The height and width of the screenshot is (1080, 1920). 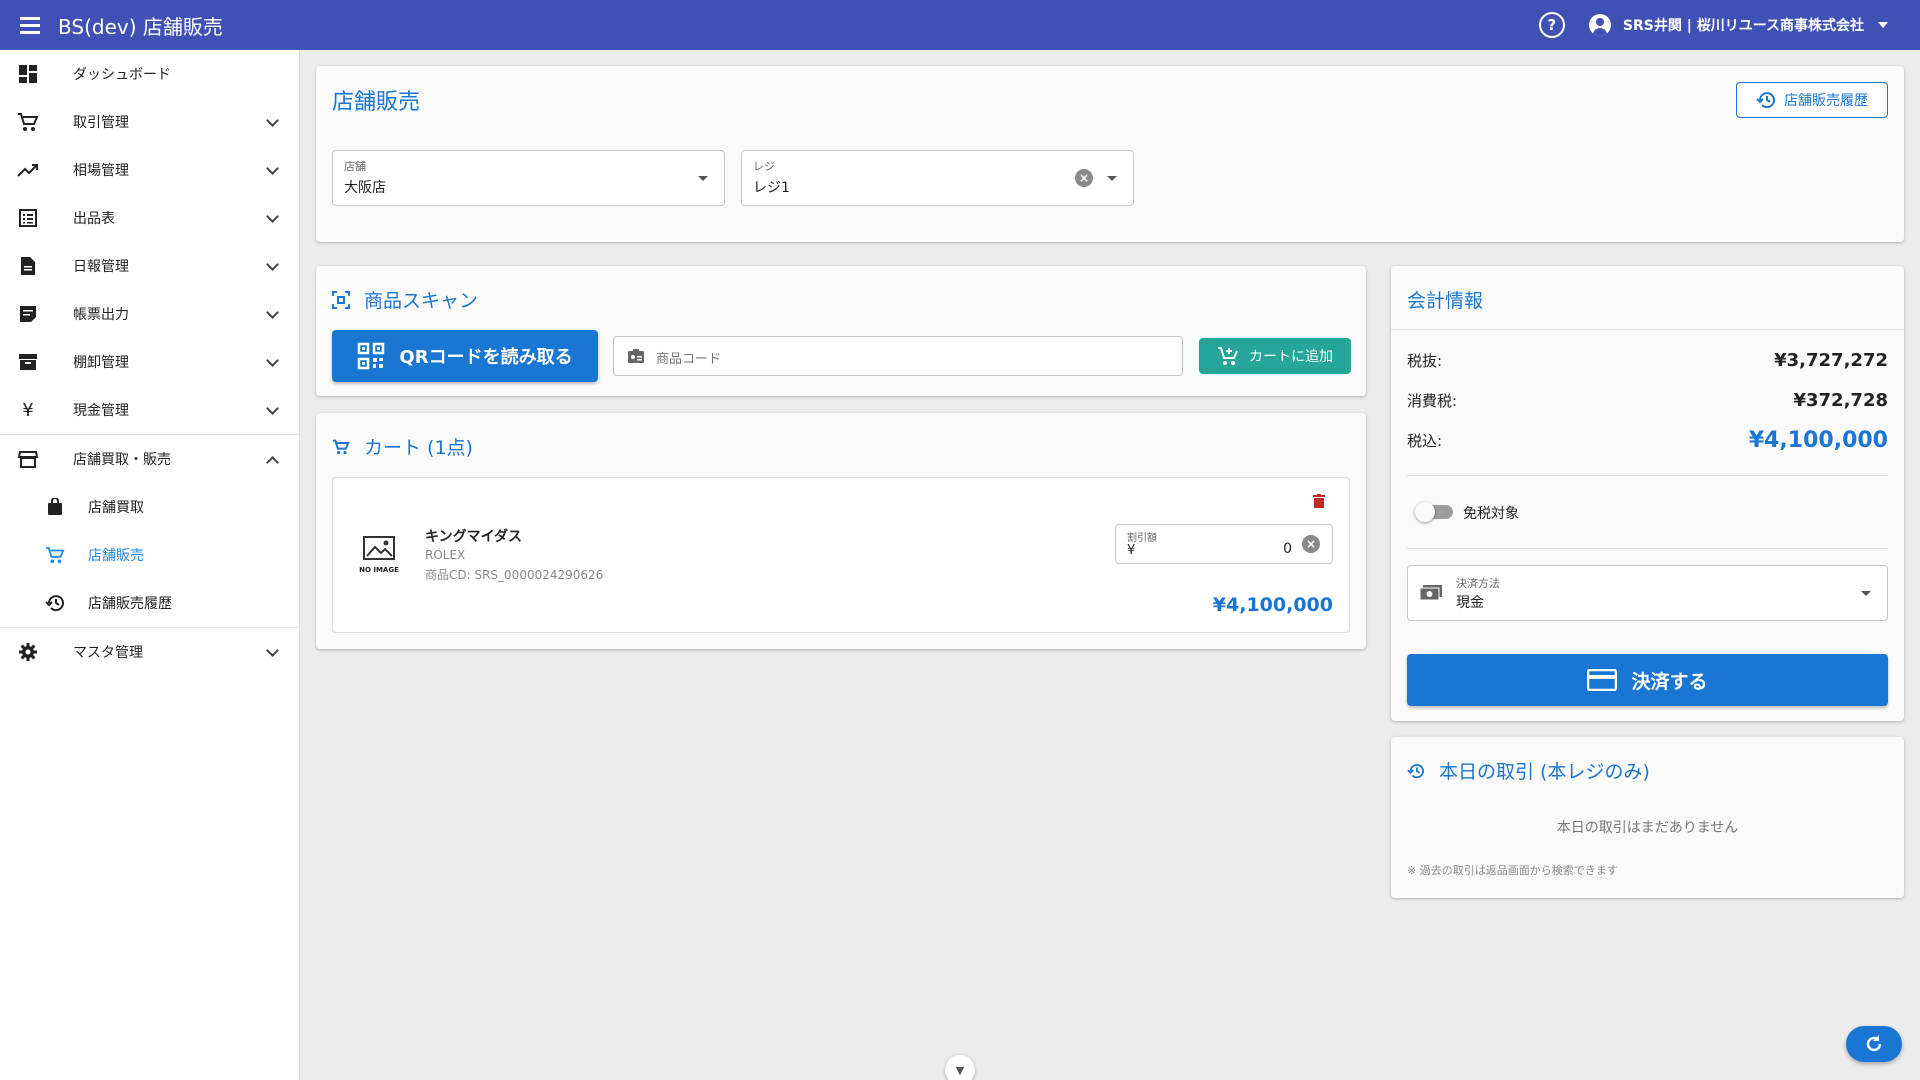 I want to click on payment-method-select: 決済方法 現金, so click(x=1647, y=593).